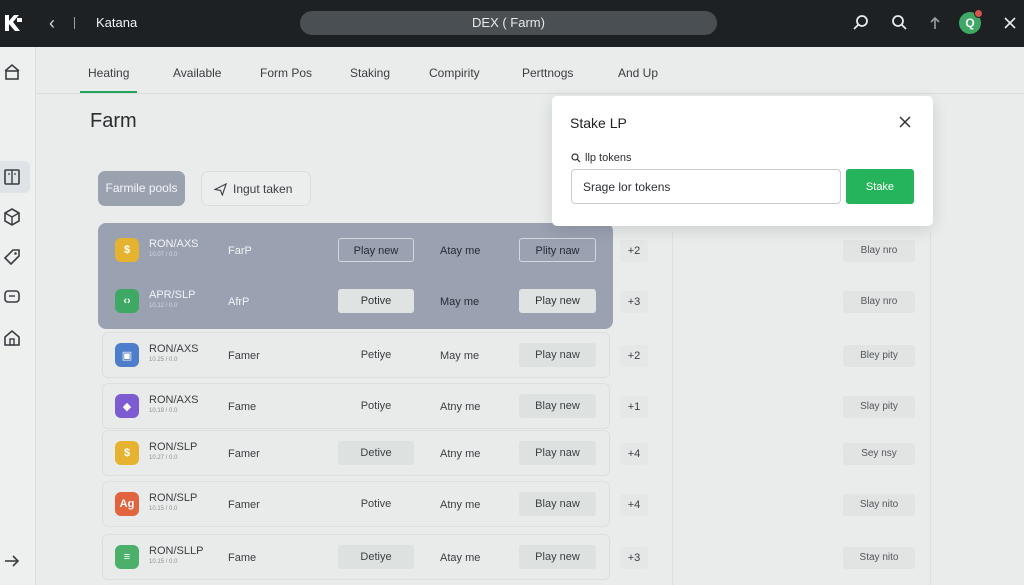 This screenshot has height=585, width=1024. Describe the element at coordinates (557, 504) in the screenshot. I see `play-button: Blay naw` at that location.